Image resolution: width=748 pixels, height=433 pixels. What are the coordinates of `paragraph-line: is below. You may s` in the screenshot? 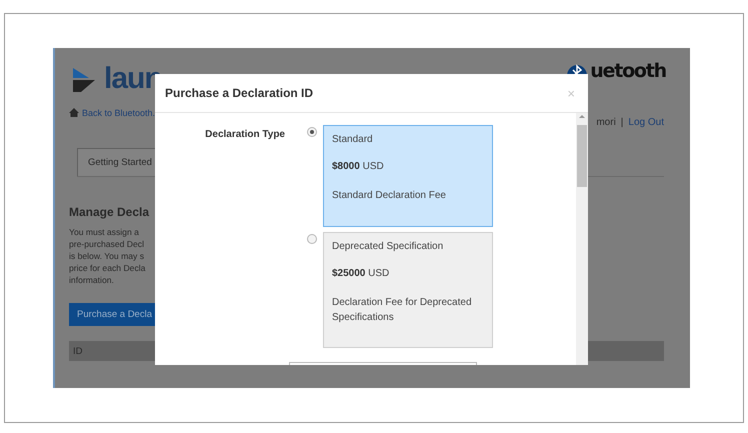 It's located at (106, 256).